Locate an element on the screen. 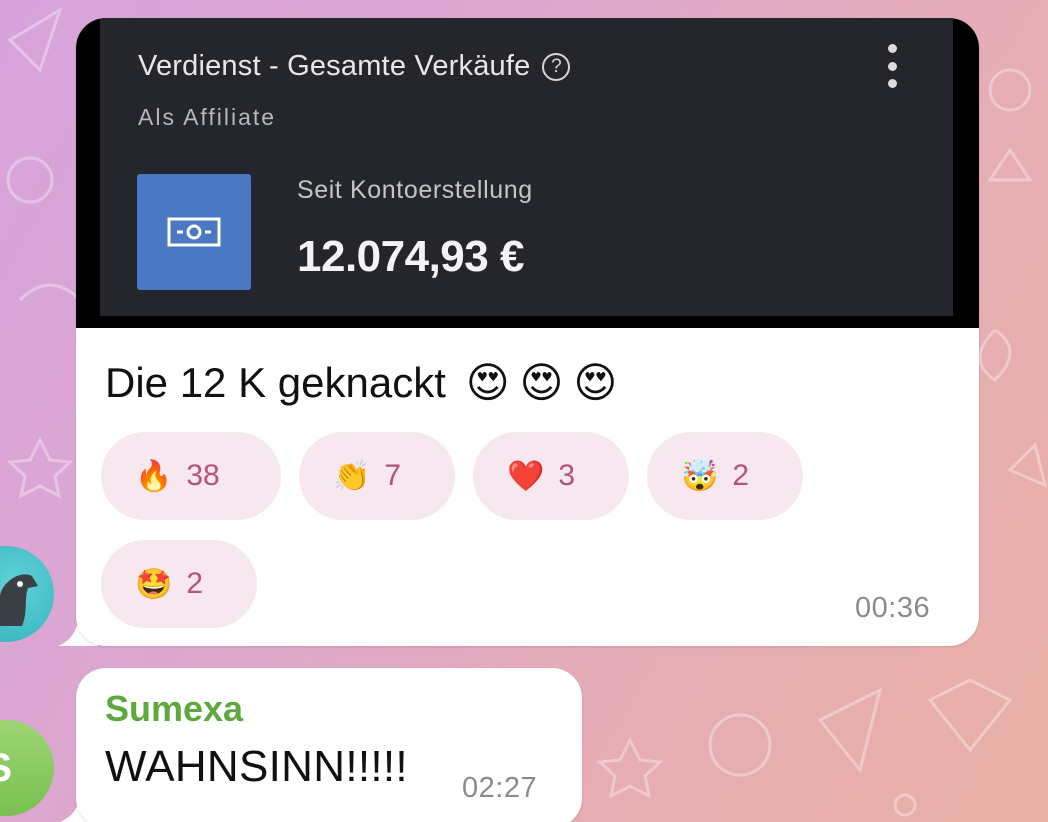  card-subtitle: Als Affiliate is located at coordinates (207, 117).